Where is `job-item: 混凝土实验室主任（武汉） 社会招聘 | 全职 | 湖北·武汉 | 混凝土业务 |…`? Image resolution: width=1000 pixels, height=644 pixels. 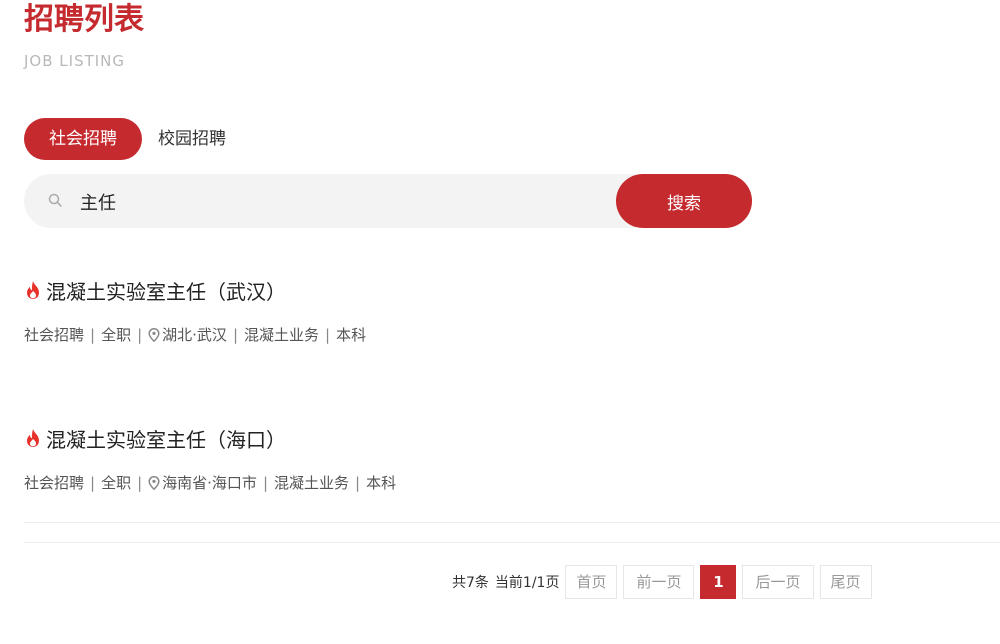
job-item: 混凝土实验室主任（武汉） 社会招聘 | 全职 | 湖北·武汉 | 混凝土业务 |… is located at coordinates (195, 310).